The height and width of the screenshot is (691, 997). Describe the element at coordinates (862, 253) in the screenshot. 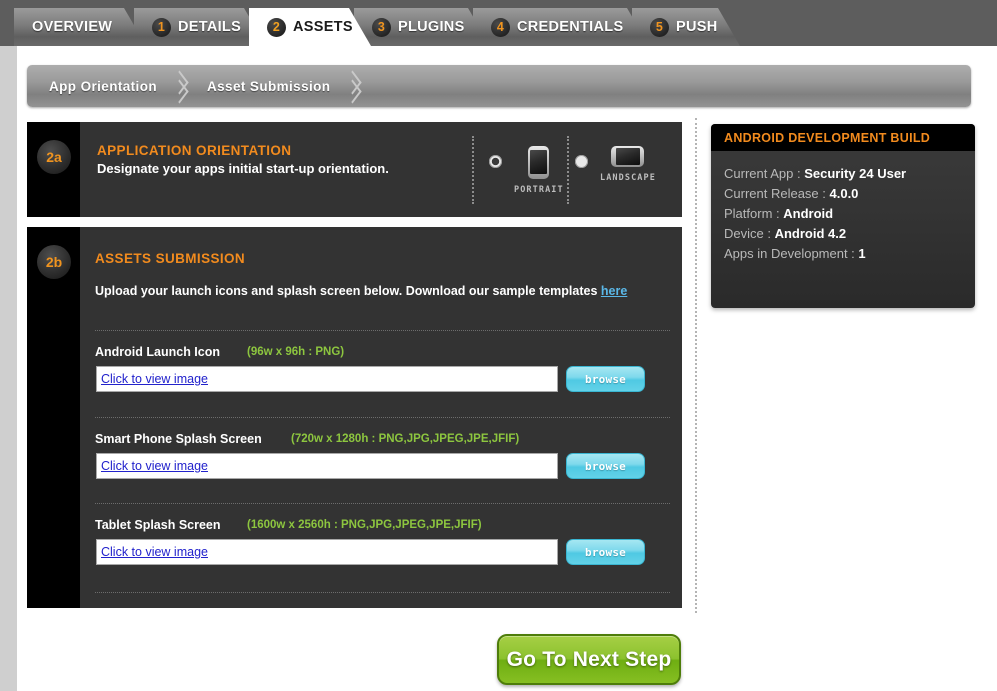

I see `info-row-value: 1` at that location.